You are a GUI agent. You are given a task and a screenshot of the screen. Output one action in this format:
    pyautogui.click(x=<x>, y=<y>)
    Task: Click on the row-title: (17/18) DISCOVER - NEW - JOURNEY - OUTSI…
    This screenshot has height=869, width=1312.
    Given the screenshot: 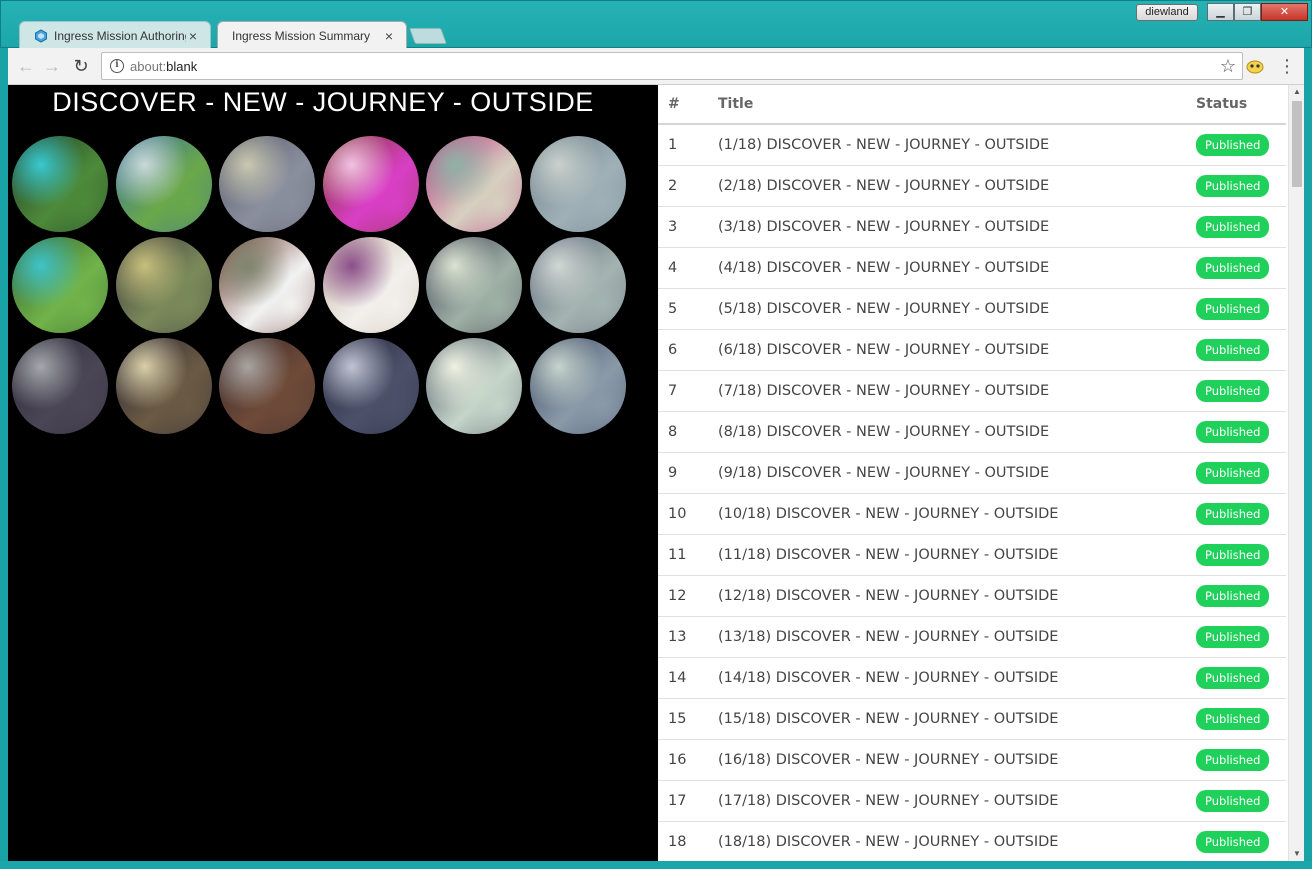 What is the action you would take?
    pyautogui.click(x=957, y=801)
    